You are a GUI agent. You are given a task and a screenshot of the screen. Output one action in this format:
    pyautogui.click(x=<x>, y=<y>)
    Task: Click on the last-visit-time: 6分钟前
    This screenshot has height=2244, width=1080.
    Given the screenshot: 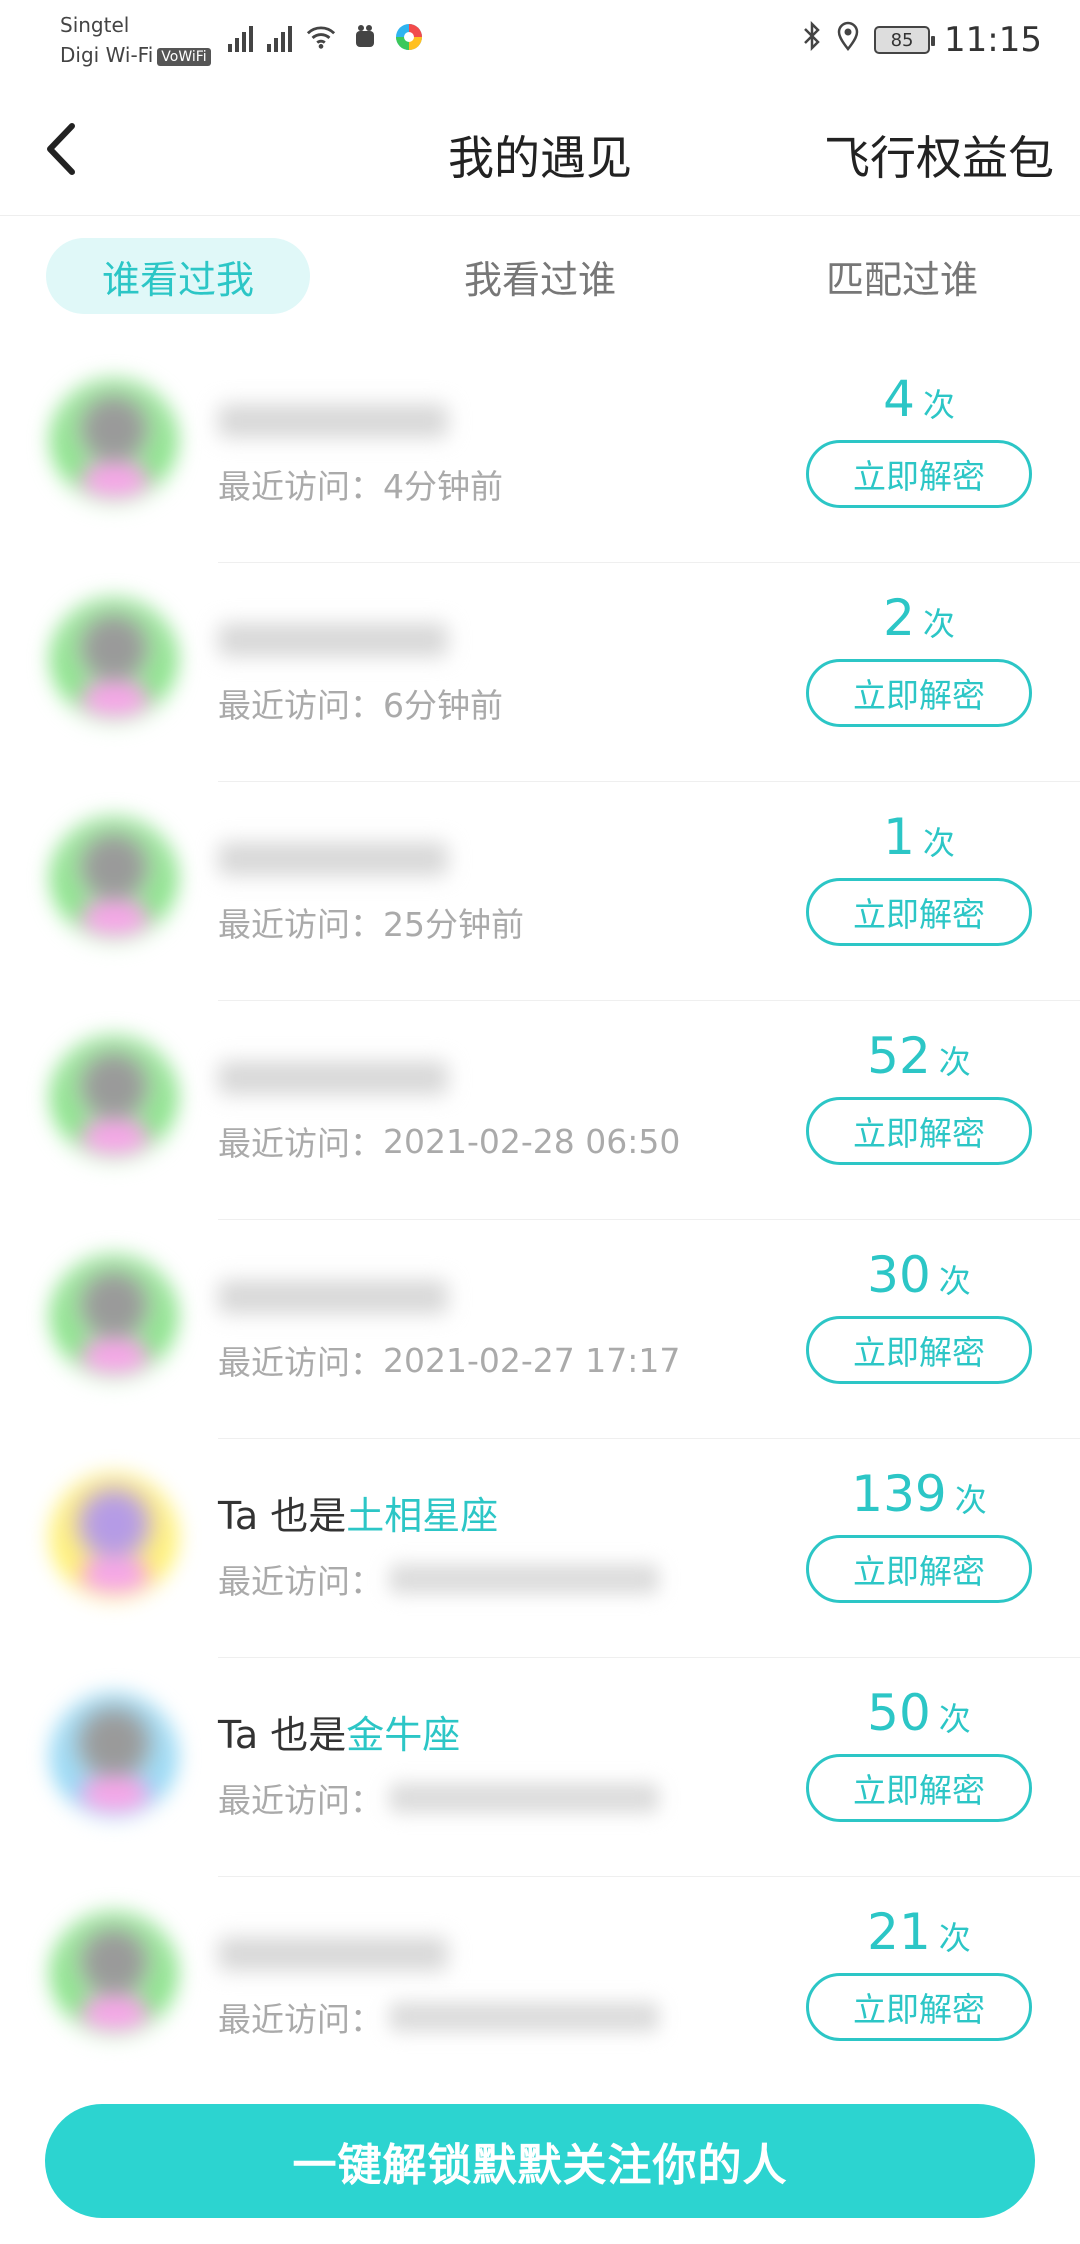 What is the action you would take?
    pyautogui.click(x=443, y=705)
    